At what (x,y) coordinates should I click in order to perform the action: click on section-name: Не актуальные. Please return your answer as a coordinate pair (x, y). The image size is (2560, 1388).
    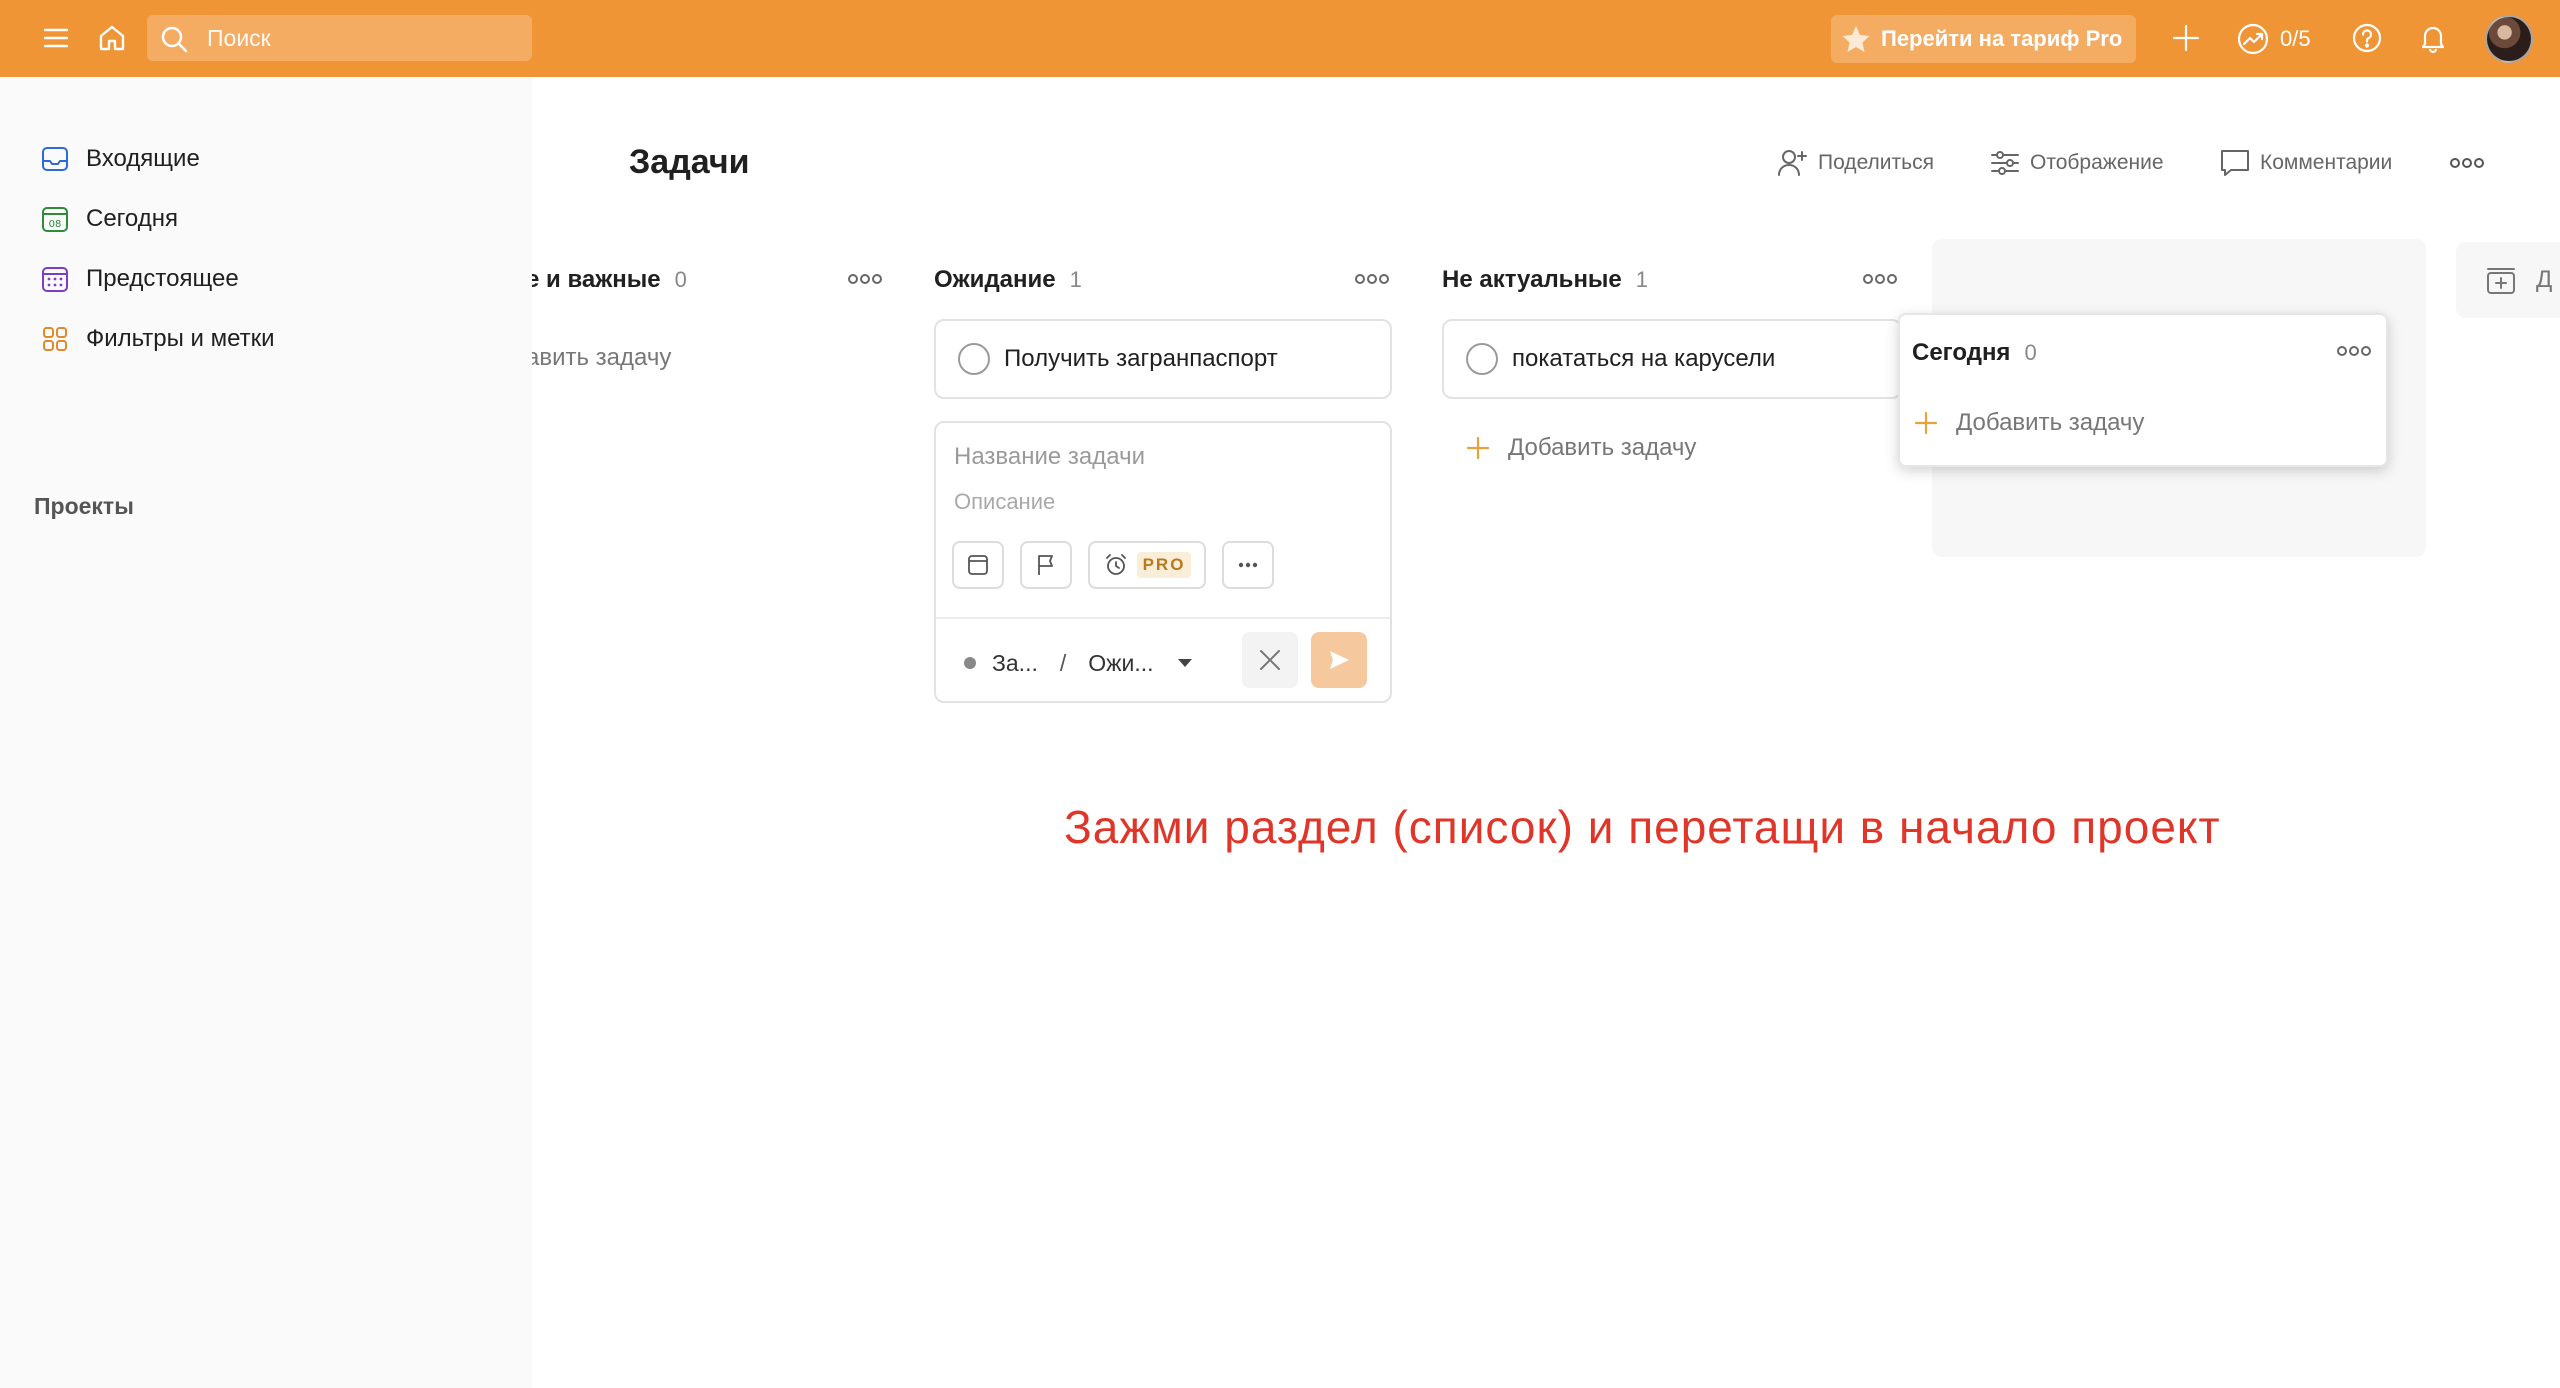
    Looking at the image, I should click on (1532, 279).